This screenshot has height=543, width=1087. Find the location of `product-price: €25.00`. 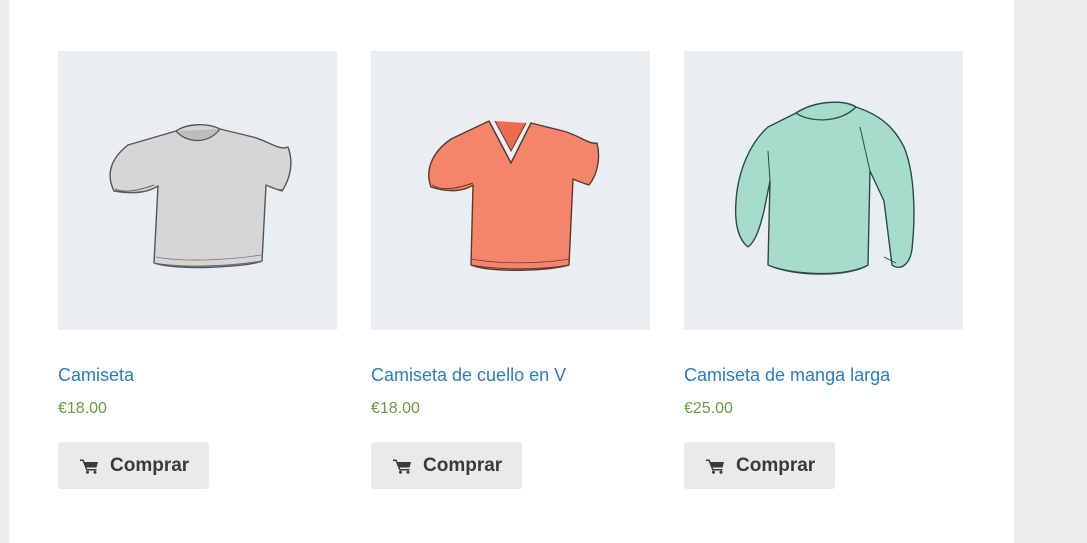

product-price: €25.00 is located at coordinates (708, 408).